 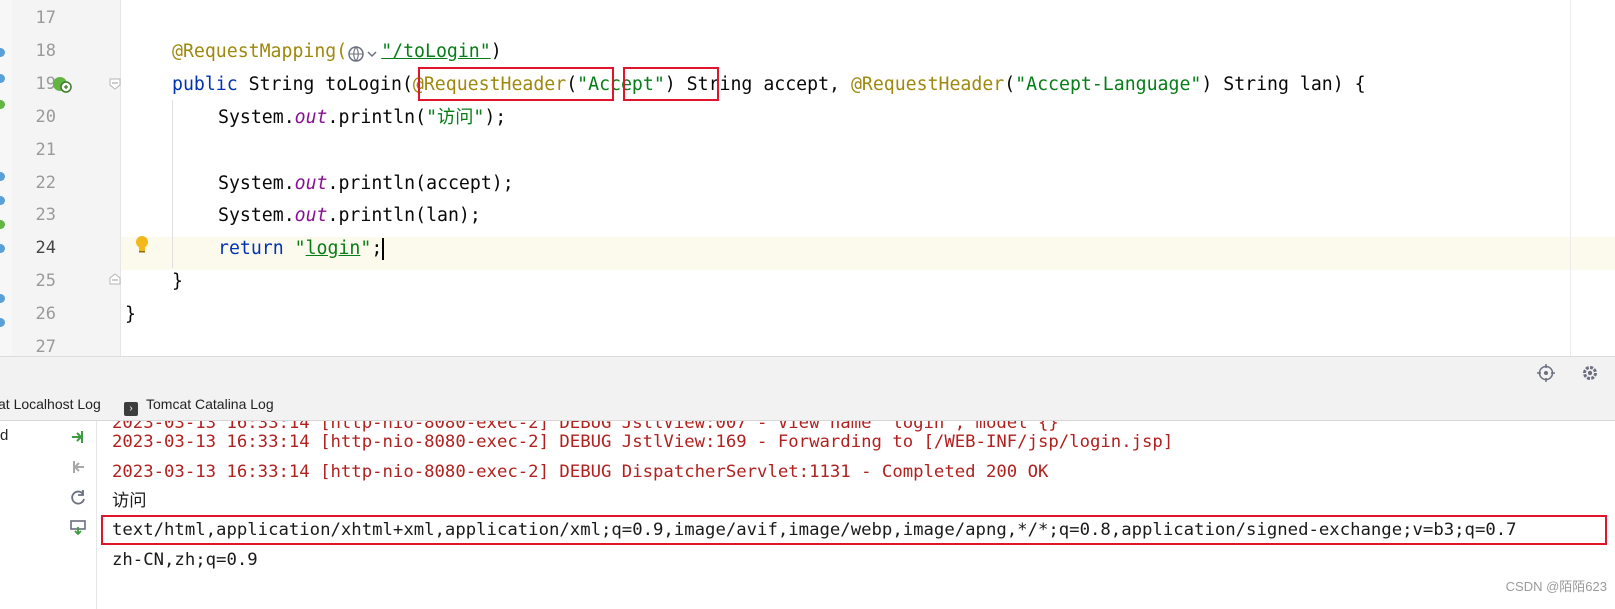 What do you see at coordinates (45, 51) in the screenshot?
I see `line-number: 18` at bounding box center [45, 51].